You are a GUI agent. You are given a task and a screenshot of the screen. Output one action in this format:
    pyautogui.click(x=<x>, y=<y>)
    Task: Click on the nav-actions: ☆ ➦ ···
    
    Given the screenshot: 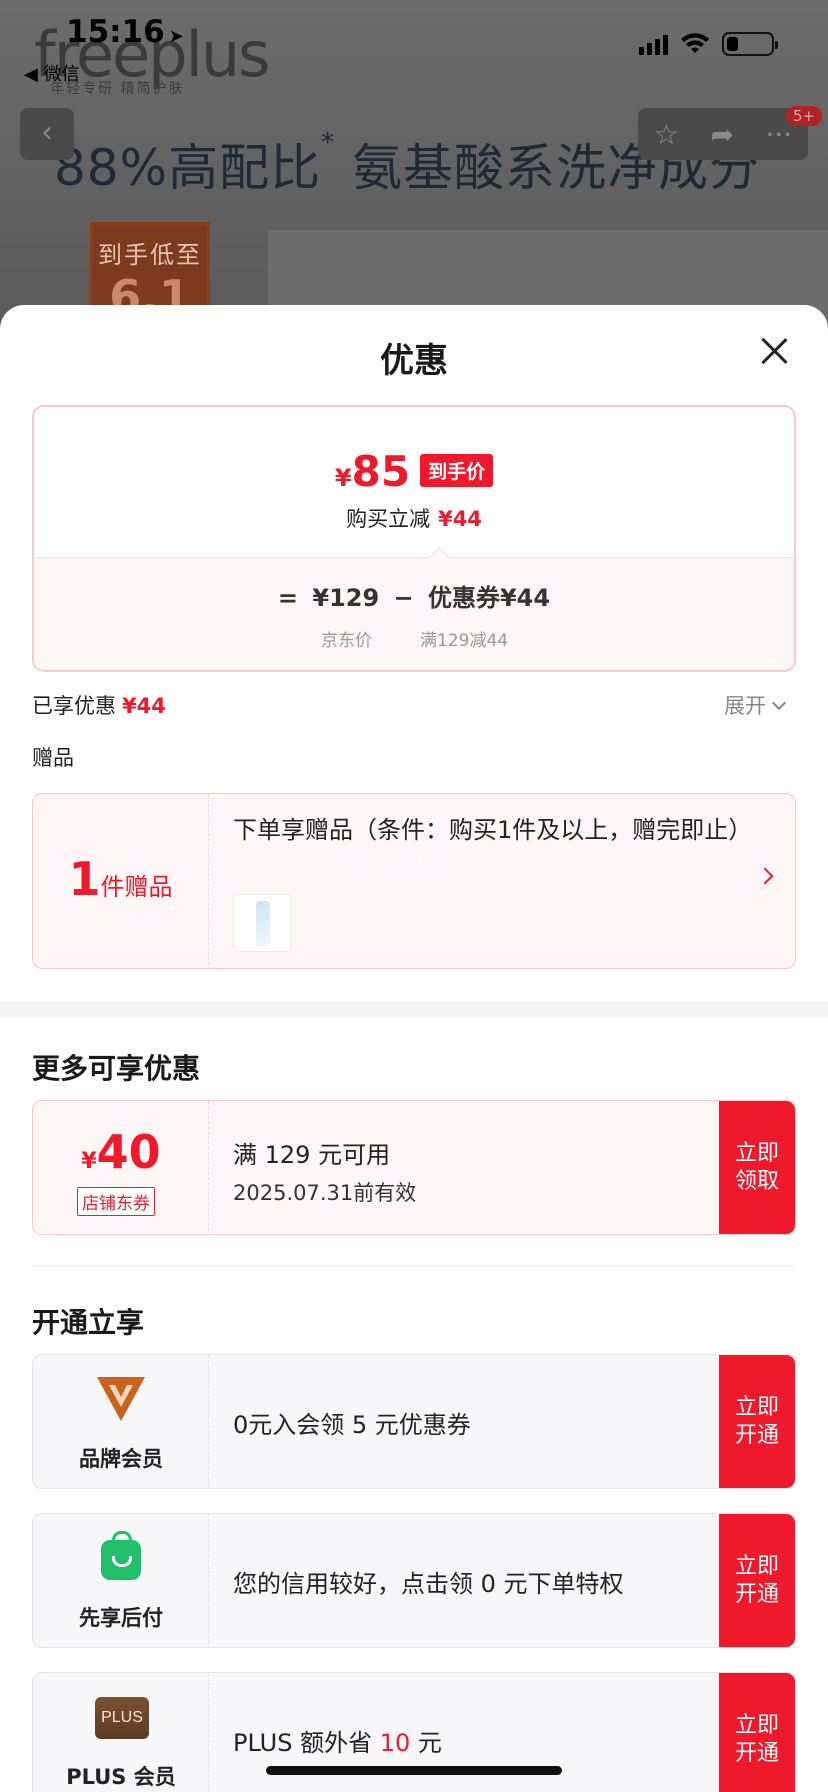 What is the action you would take?
    pyautogui.click(x=723, y=134)
    